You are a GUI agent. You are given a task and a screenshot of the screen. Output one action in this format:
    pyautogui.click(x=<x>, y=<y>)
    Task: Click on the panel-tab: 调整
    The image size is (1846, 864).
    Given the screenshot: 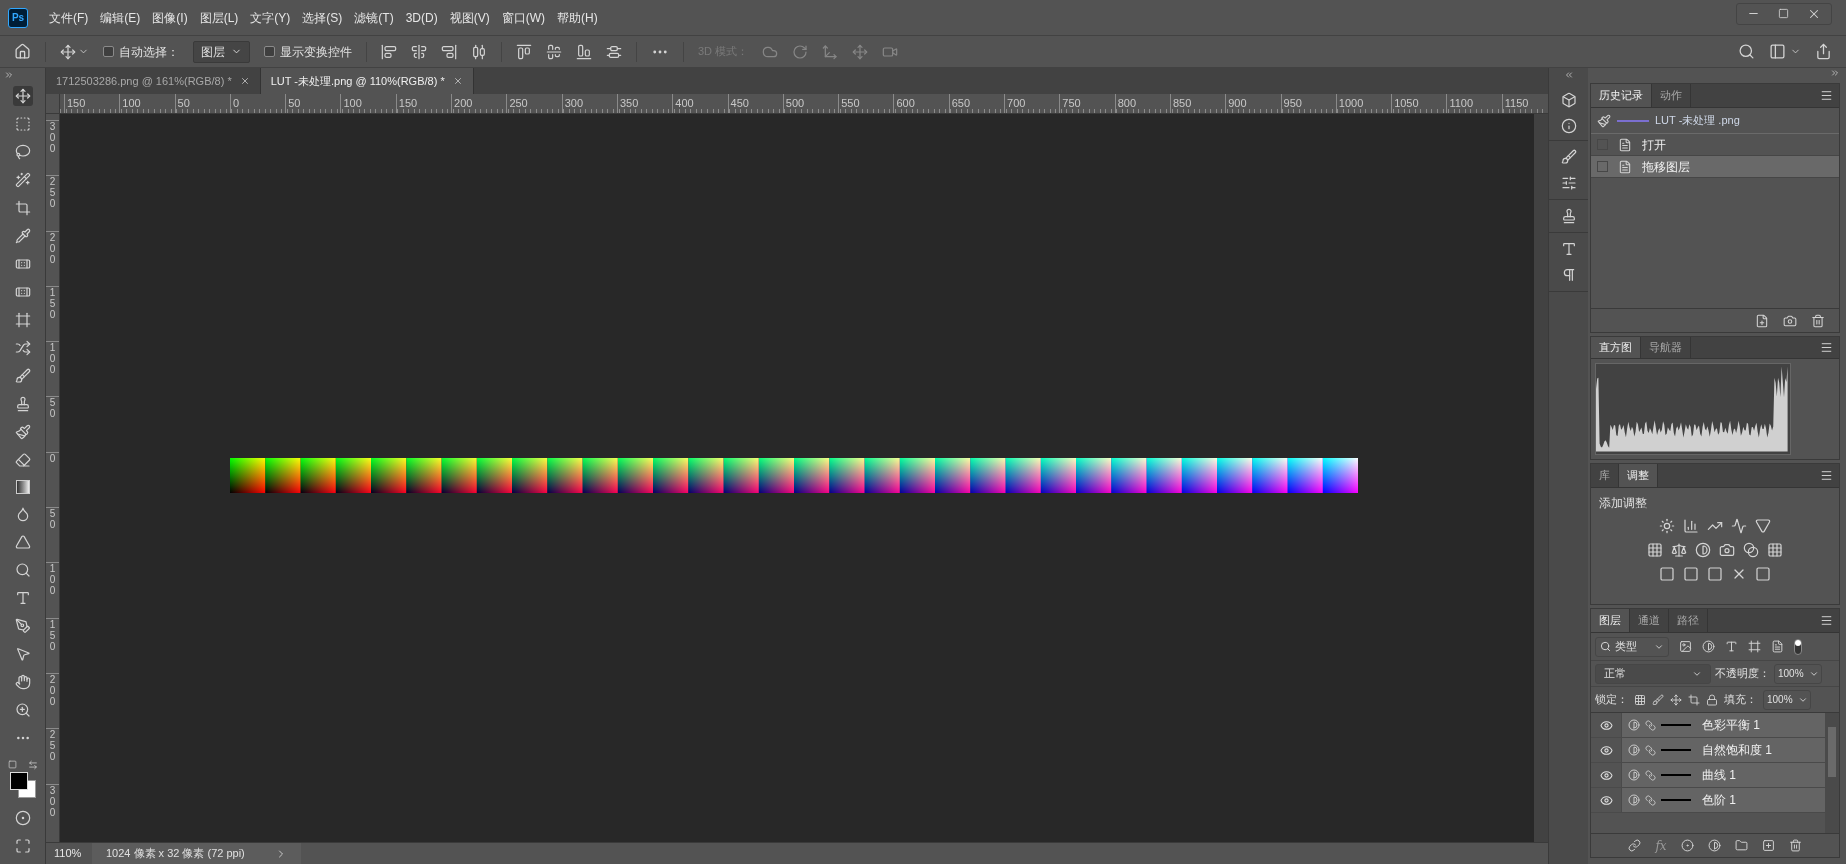 What is the action you would take?
    pyautogui.click(x=1638, y=475)
    